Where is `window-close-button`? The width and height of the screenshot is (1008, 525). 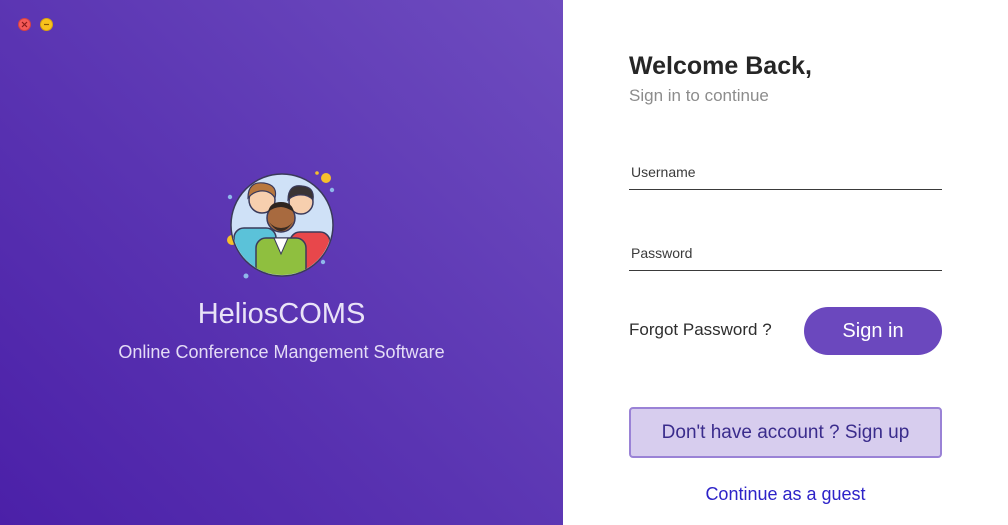
window-close-button is located at coordinates (24, 24).